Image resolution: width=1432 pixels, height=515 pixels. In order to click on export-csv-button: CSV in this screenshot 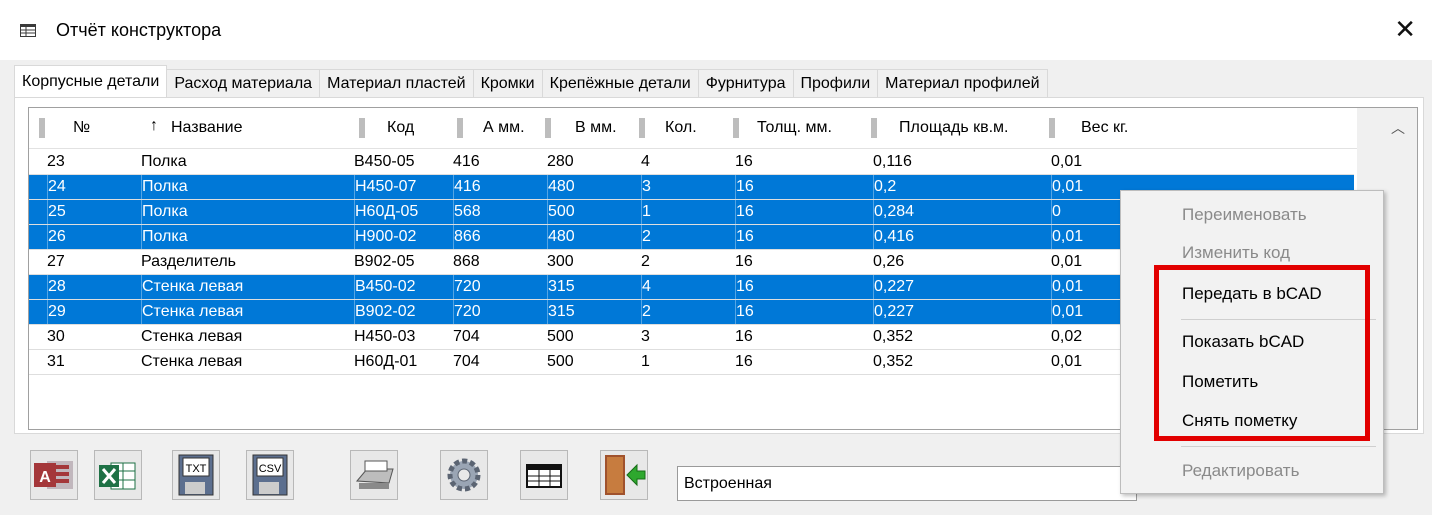, I will do `click(270, 475)`.